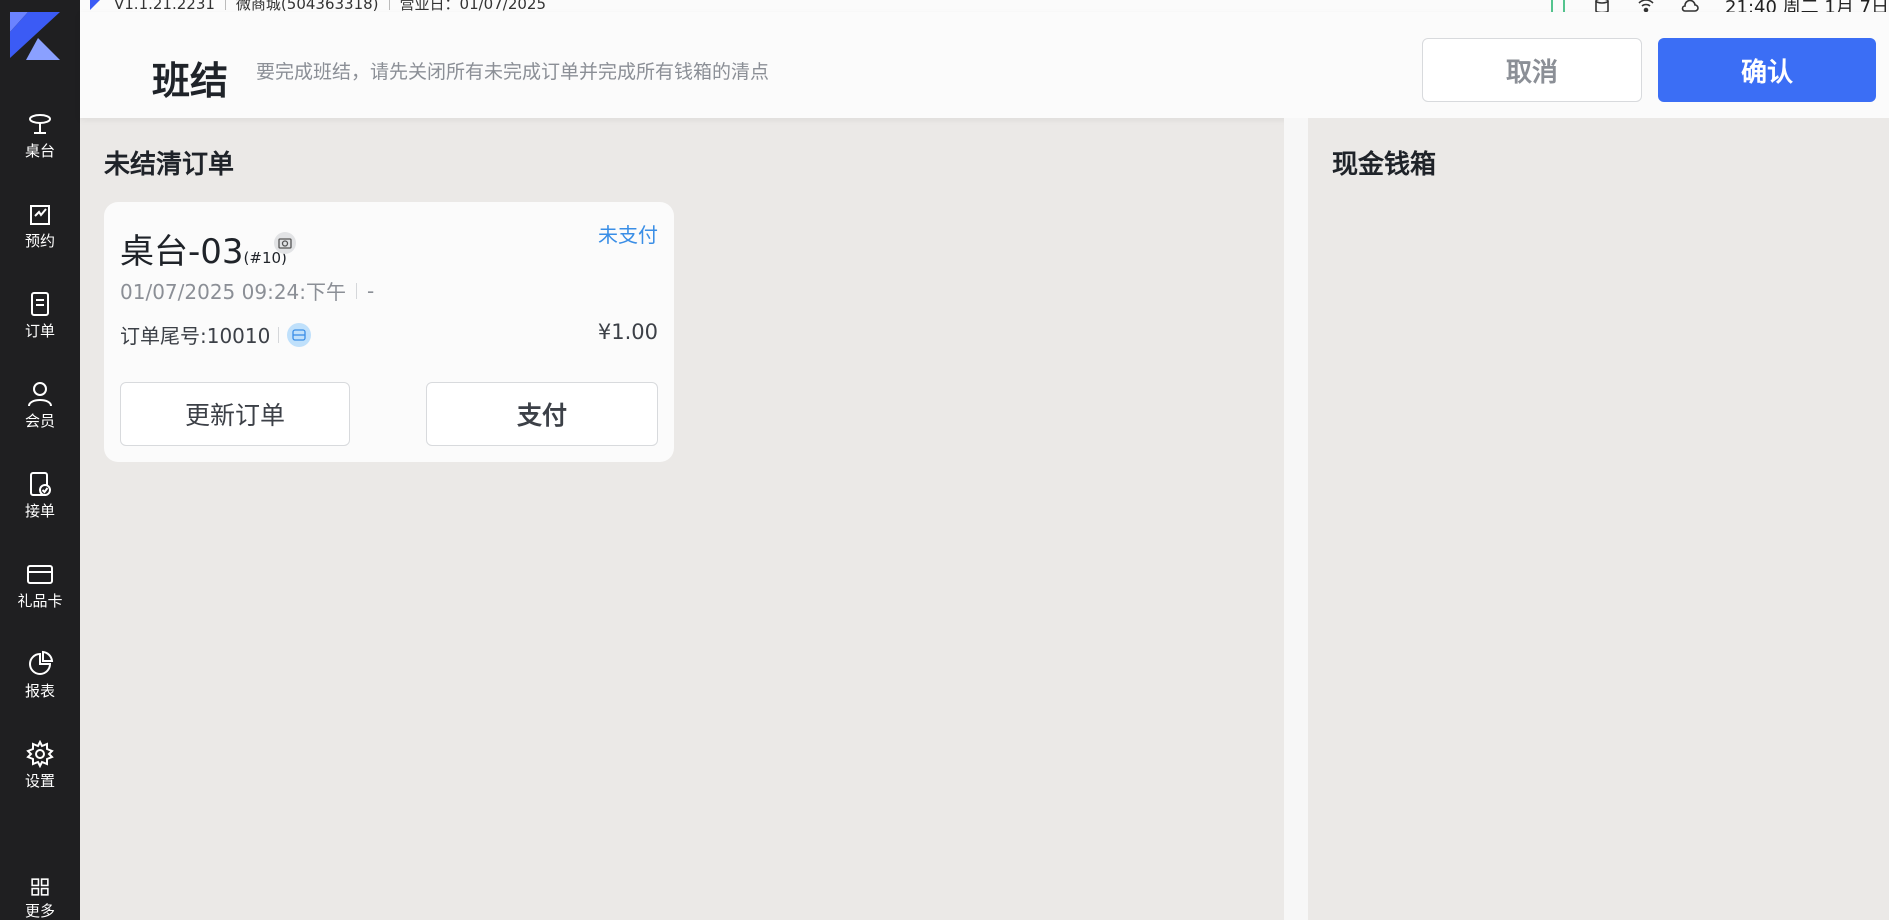 Image resolution: width=1889 pixels, height=920 pixels. I want to click on sidebar-item-more: 更多, so click(40, 898).